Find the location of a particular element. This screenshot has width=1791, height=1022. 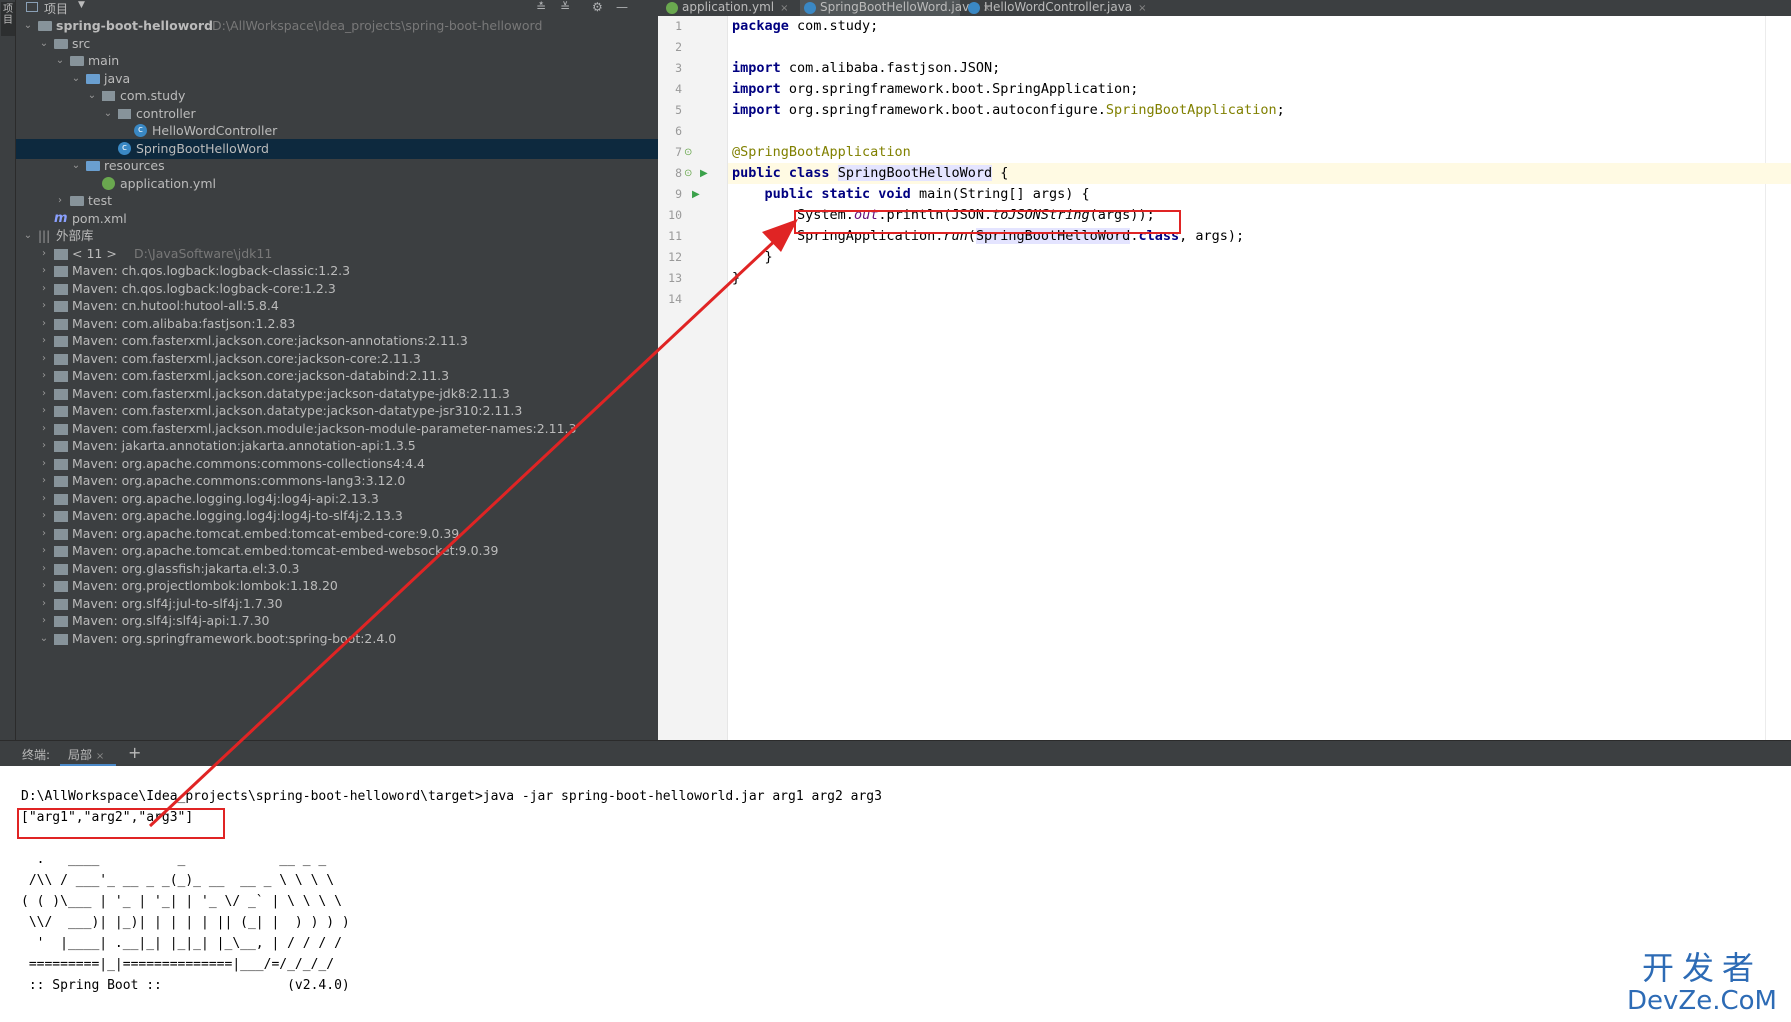

watermark-en: DevZe.CoM is located at coordinates (1702, 1001).